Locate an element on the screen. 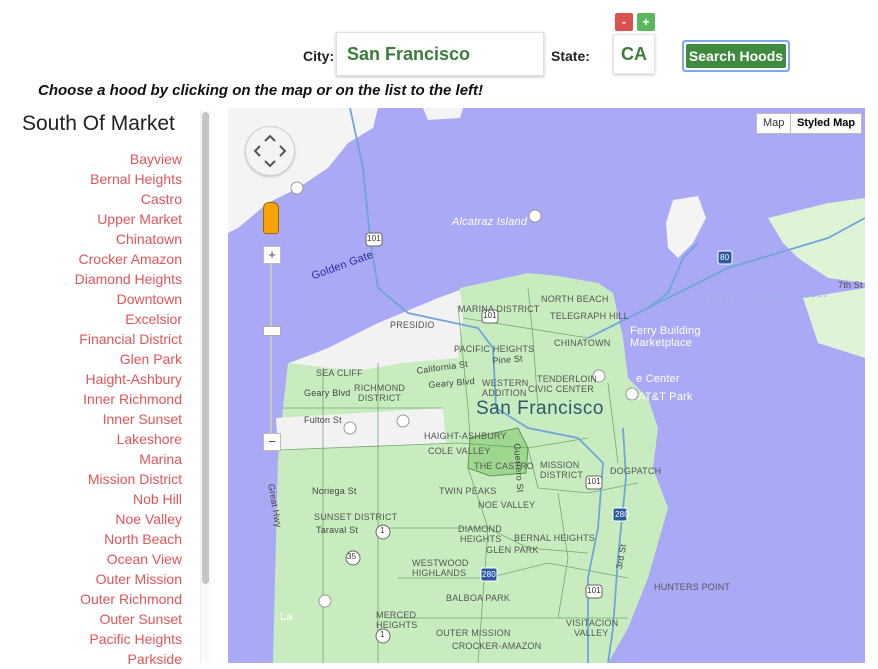  map-label-lake: La is located at coordinates (286, 617).